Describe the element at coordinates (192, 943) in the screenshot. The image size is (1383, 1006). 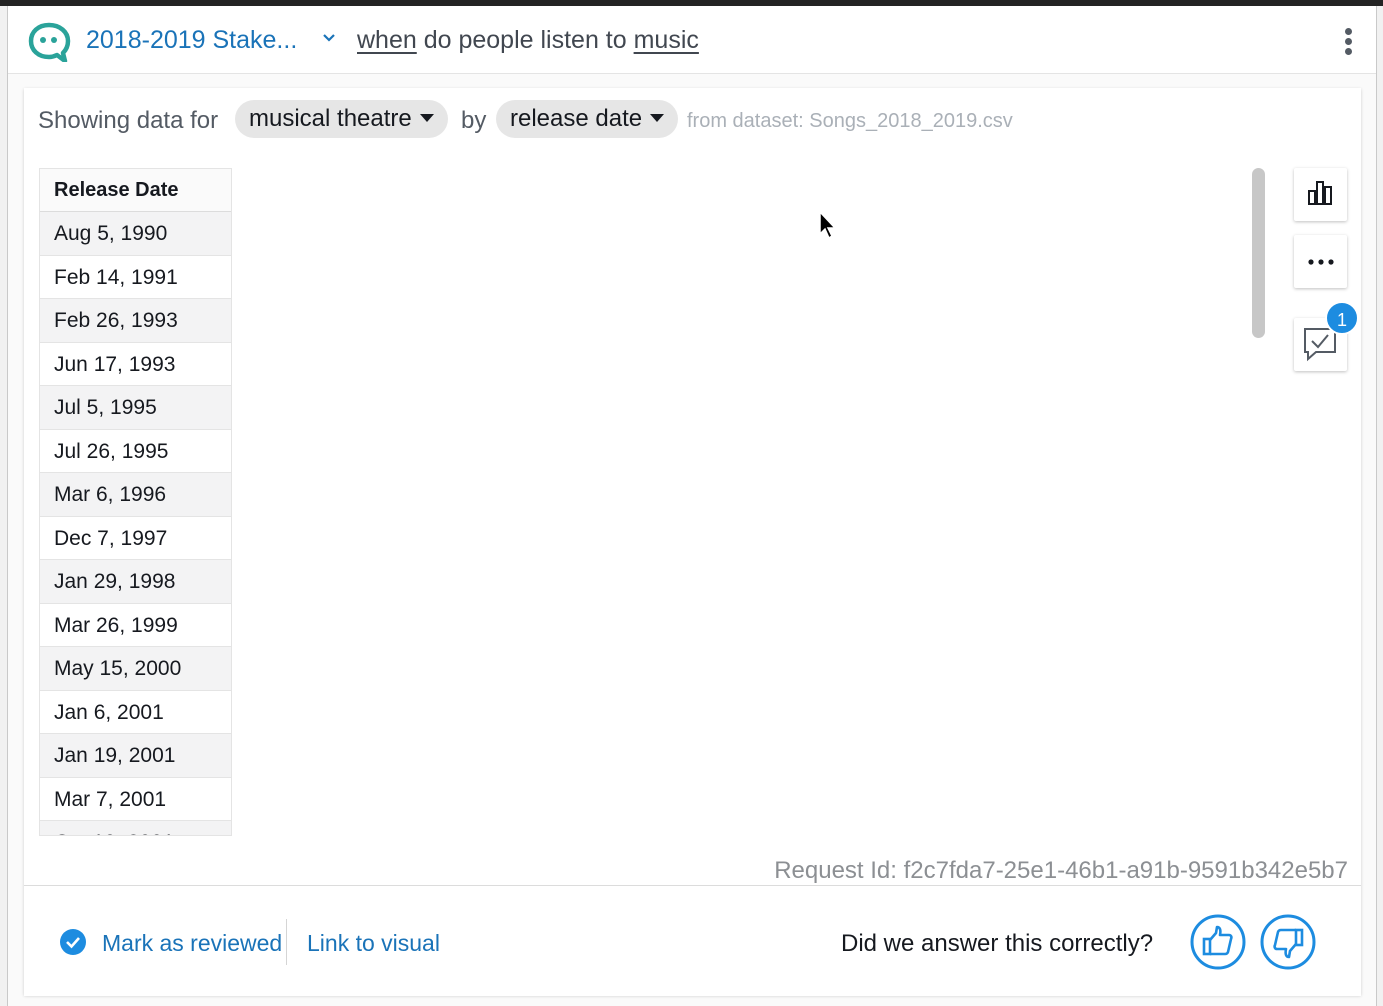
I see `mark-as-reviewed-link: Mark as reviewed` at that location.